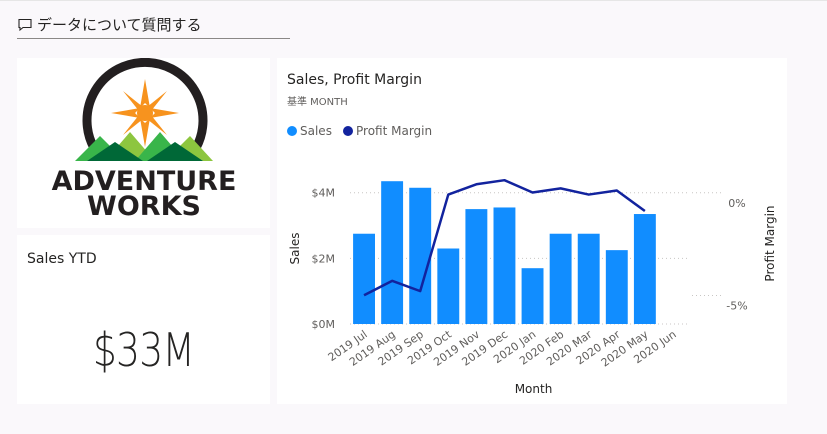  Describe the element at coordinates (143, 350) in the screenshot. I see `card-value: $33M` at that location.